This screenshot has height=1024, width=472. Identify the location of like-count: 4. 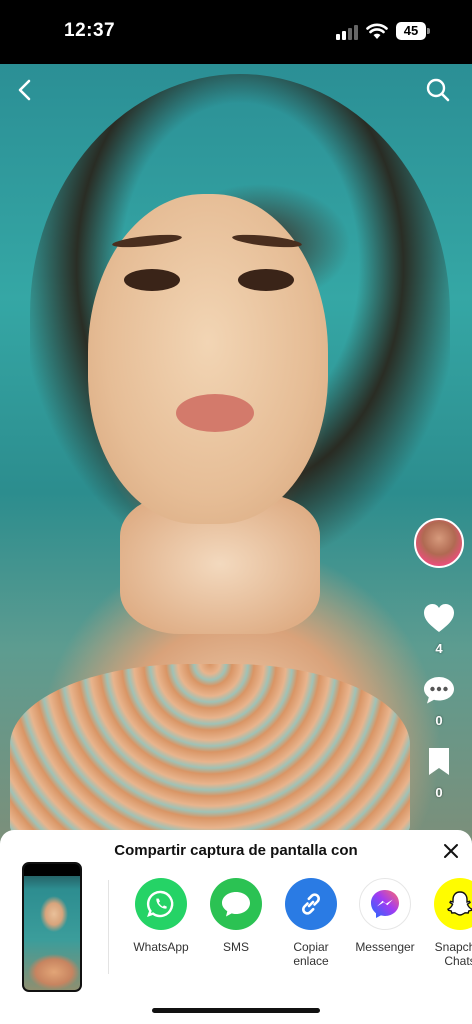
(439, 648).